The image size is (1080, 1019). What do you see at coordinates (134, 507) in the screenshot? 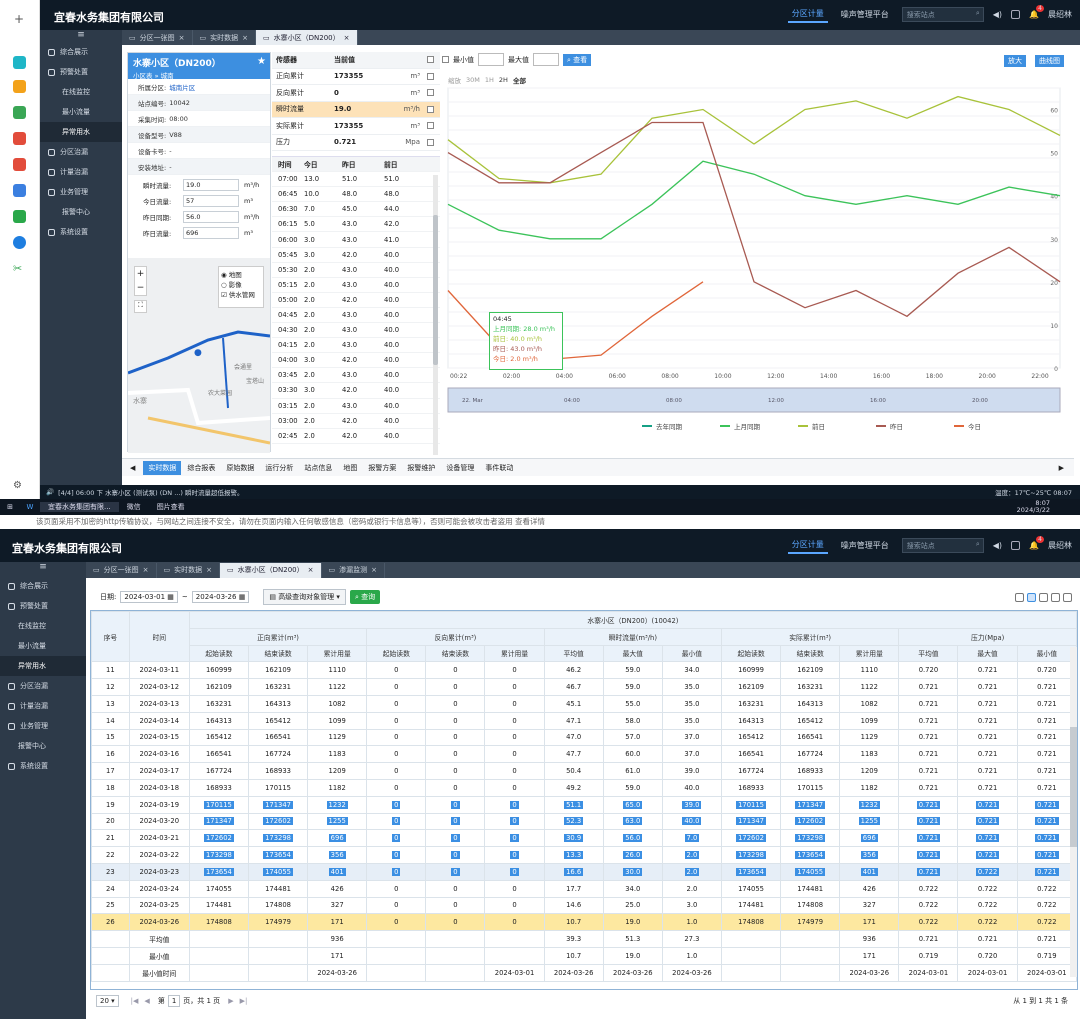
I see `taskbar-app: 微信` at bounding box center [134, 507].